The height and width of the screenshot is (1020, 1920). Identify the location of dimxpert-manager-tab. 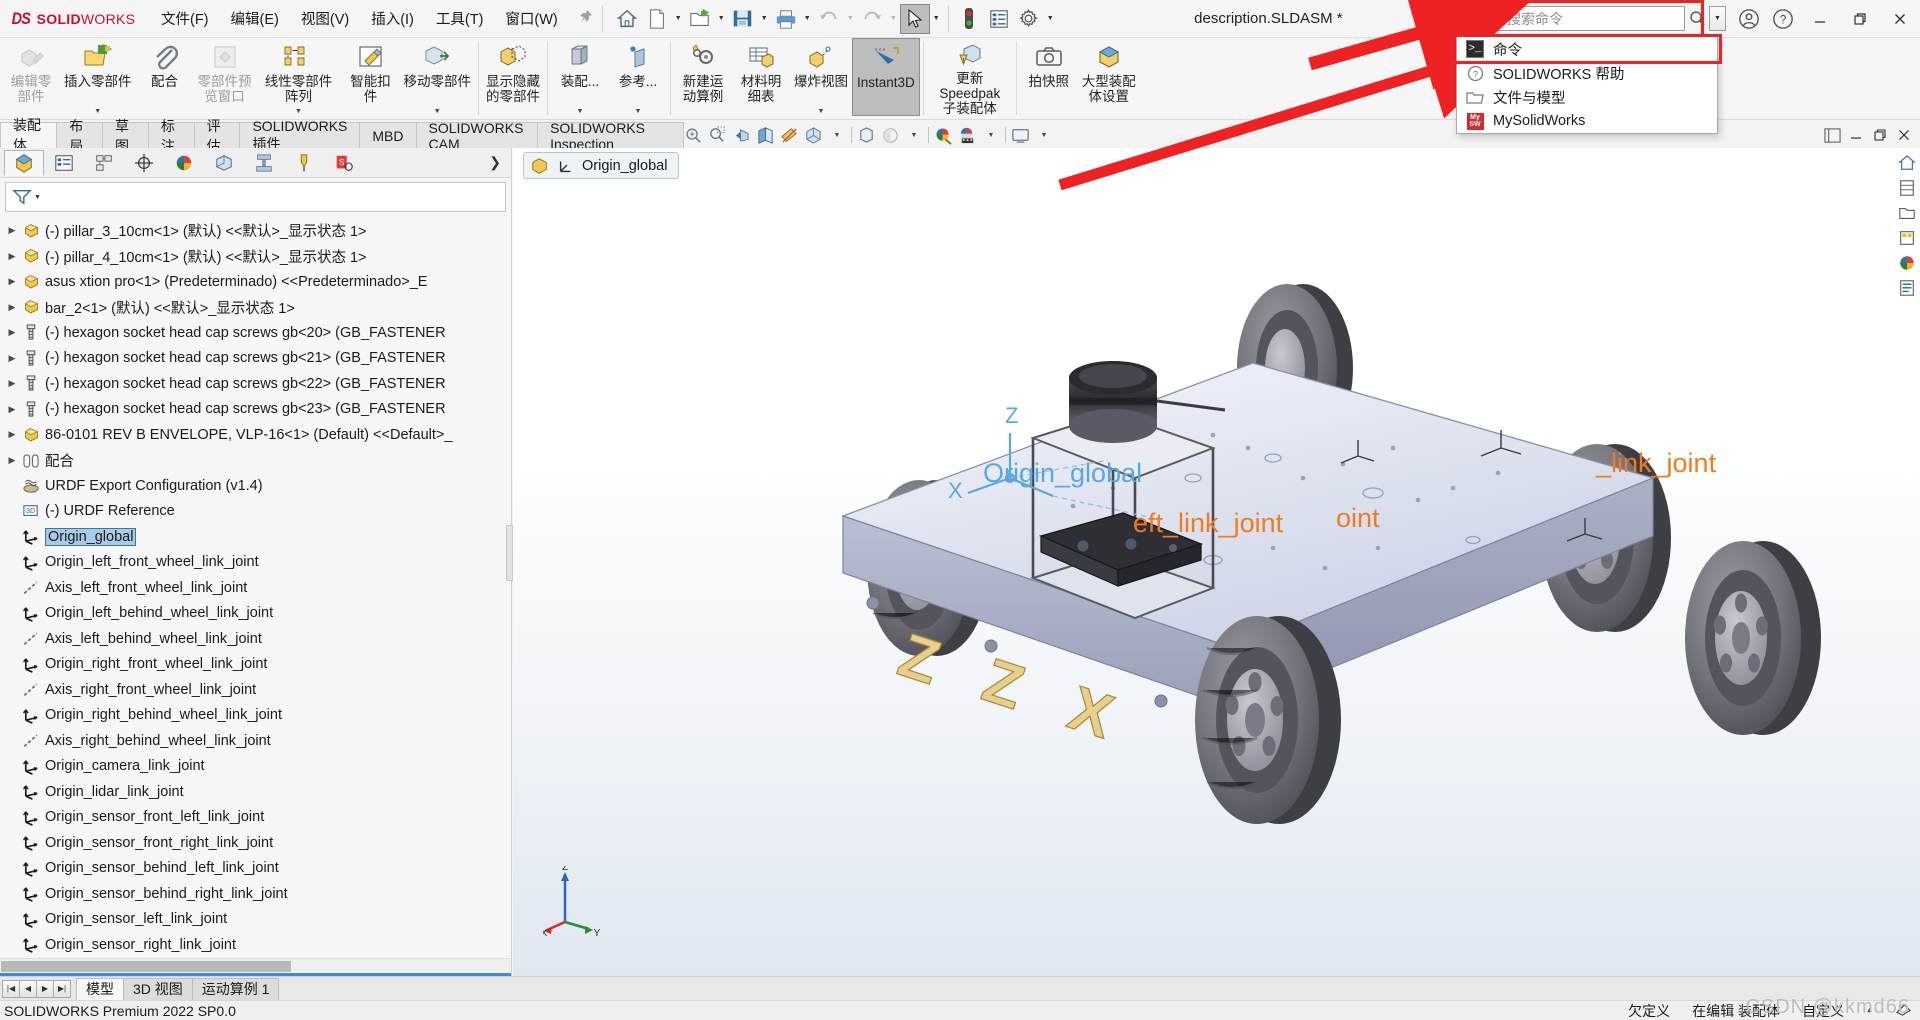
(144, 163).